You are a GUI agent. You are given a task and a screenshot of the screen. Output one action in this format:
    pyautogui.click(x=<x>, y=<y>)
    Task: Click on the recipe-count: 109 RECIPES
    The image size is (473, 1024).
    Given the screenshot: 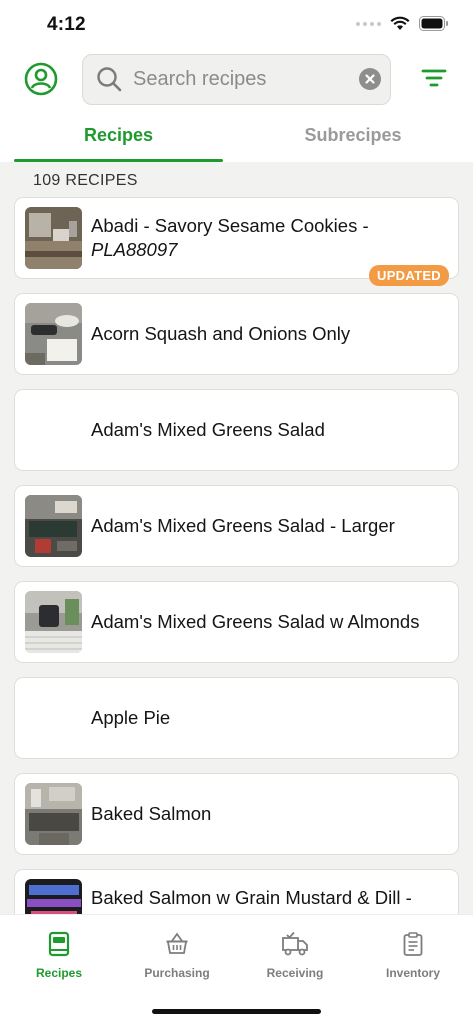 What is the action you would take?
    pyautogui.click(x=85, y=180)
    